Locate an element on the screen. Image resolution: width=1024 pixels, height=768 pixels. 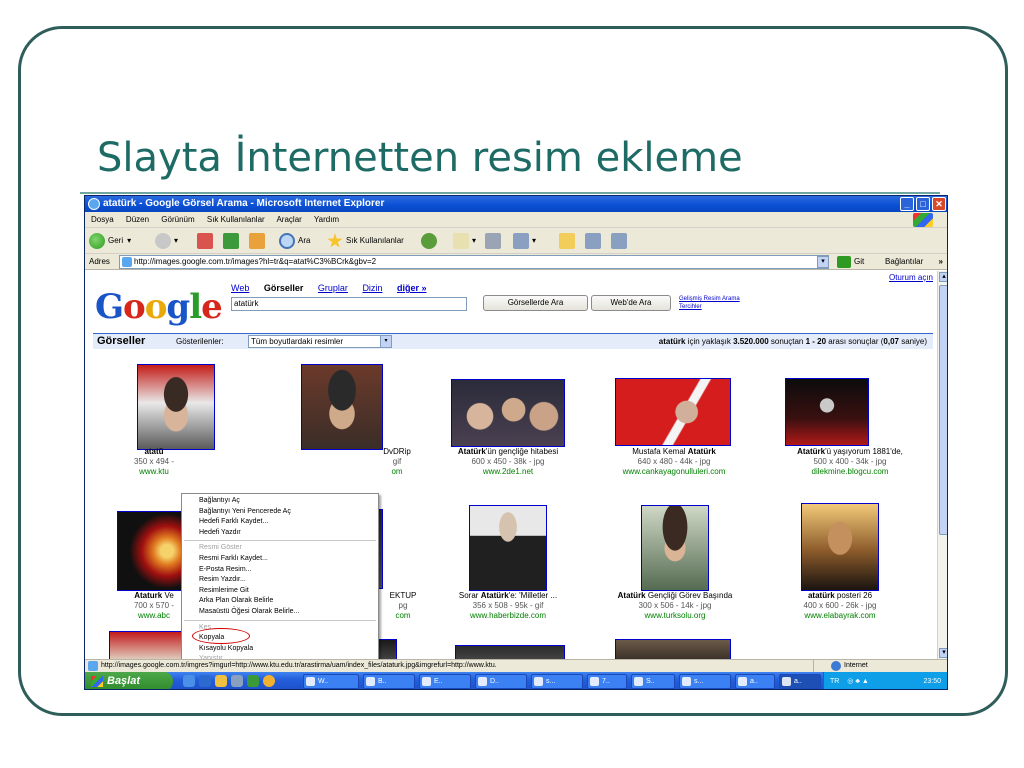
mail-button: ▾ is located at coordinates (464, 241).